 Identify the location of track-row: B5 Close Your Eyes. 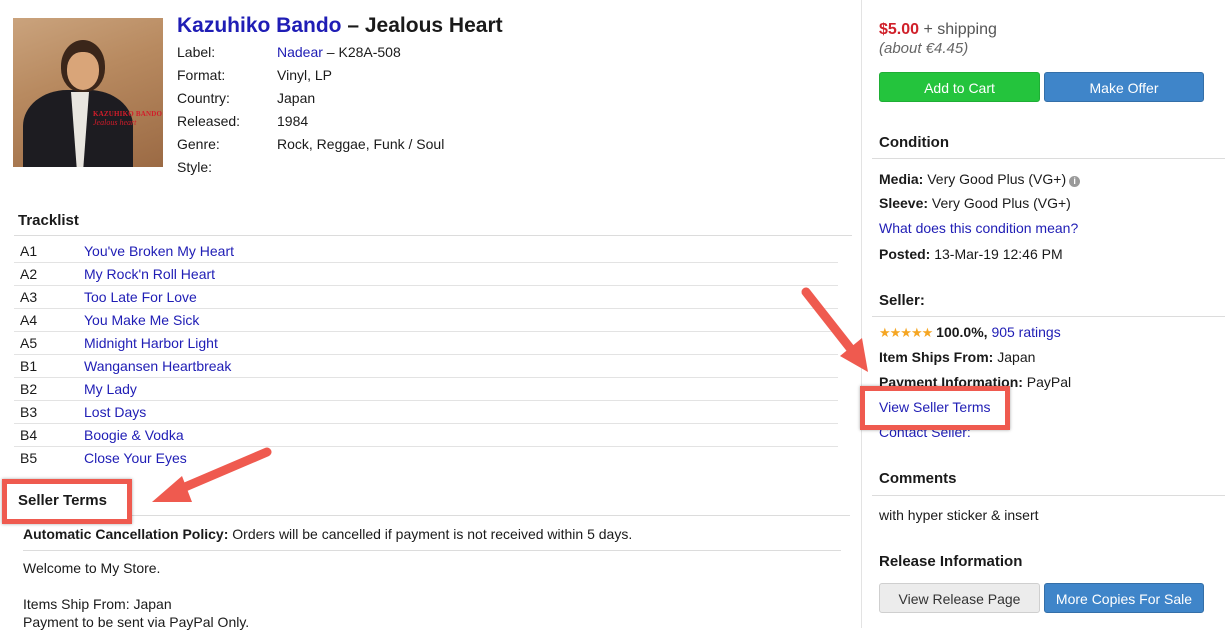
(426, 458).